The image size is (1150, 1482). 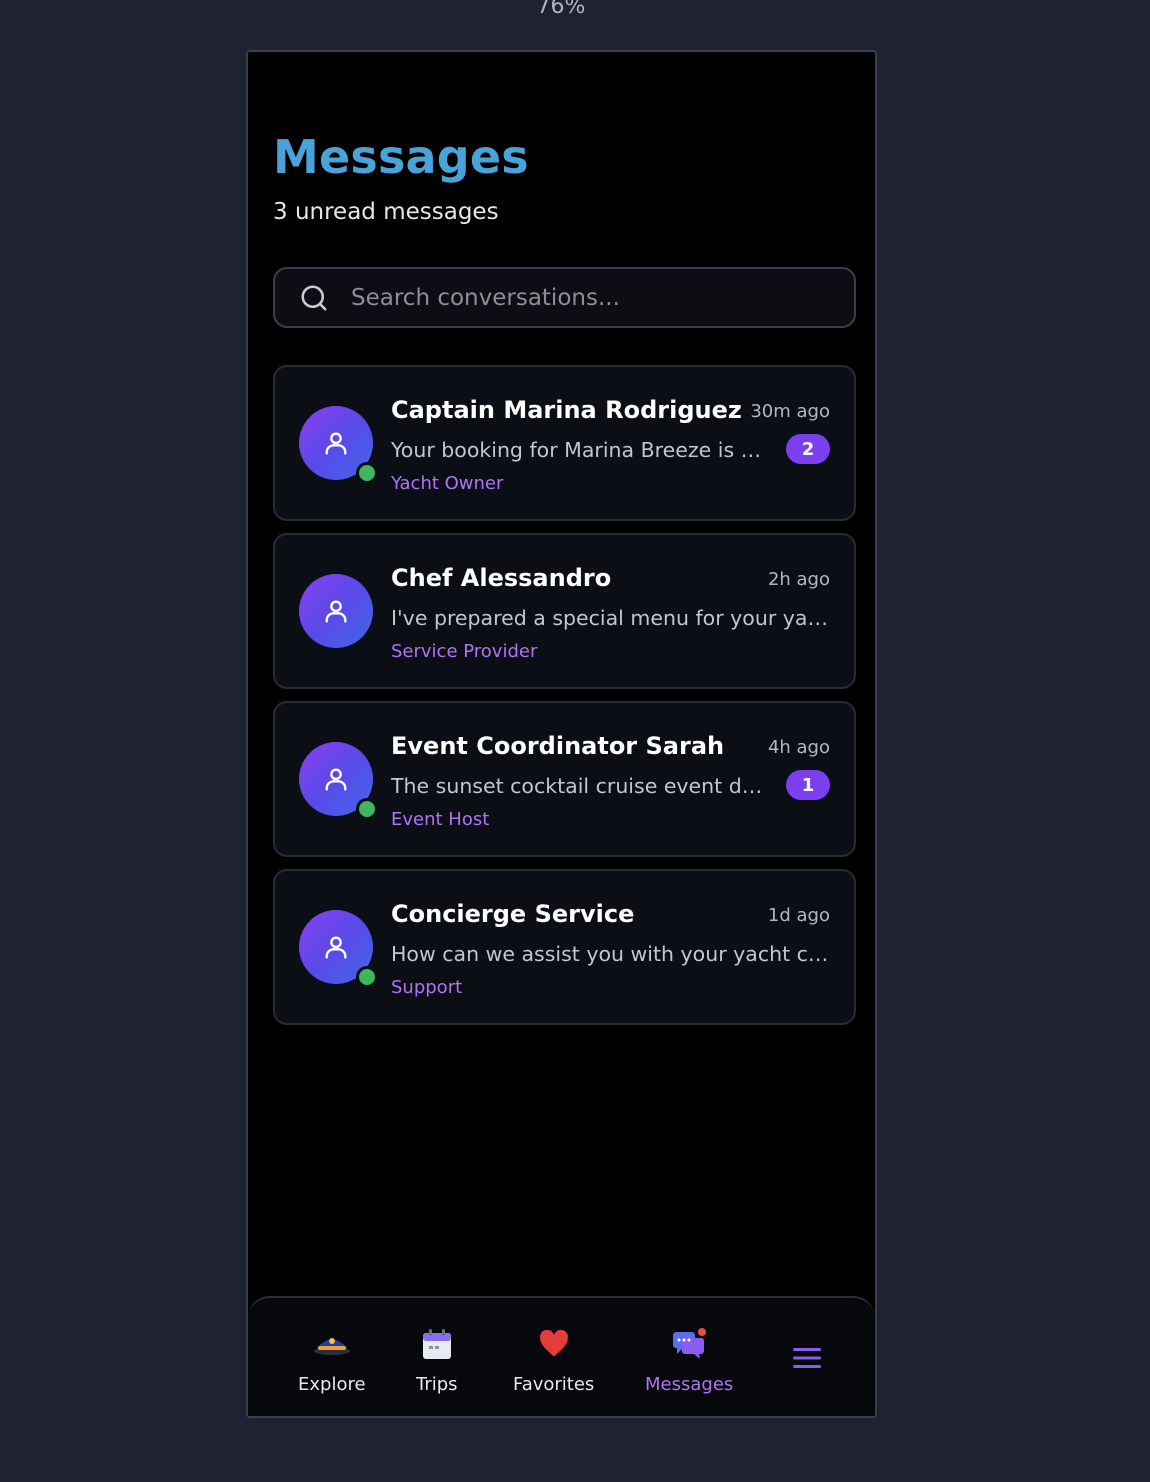 What do you see at coordinates (553, 1360) in the screenshot?
I see `nav-item-favorites: Favorites` at bounding box center [553, 1360].